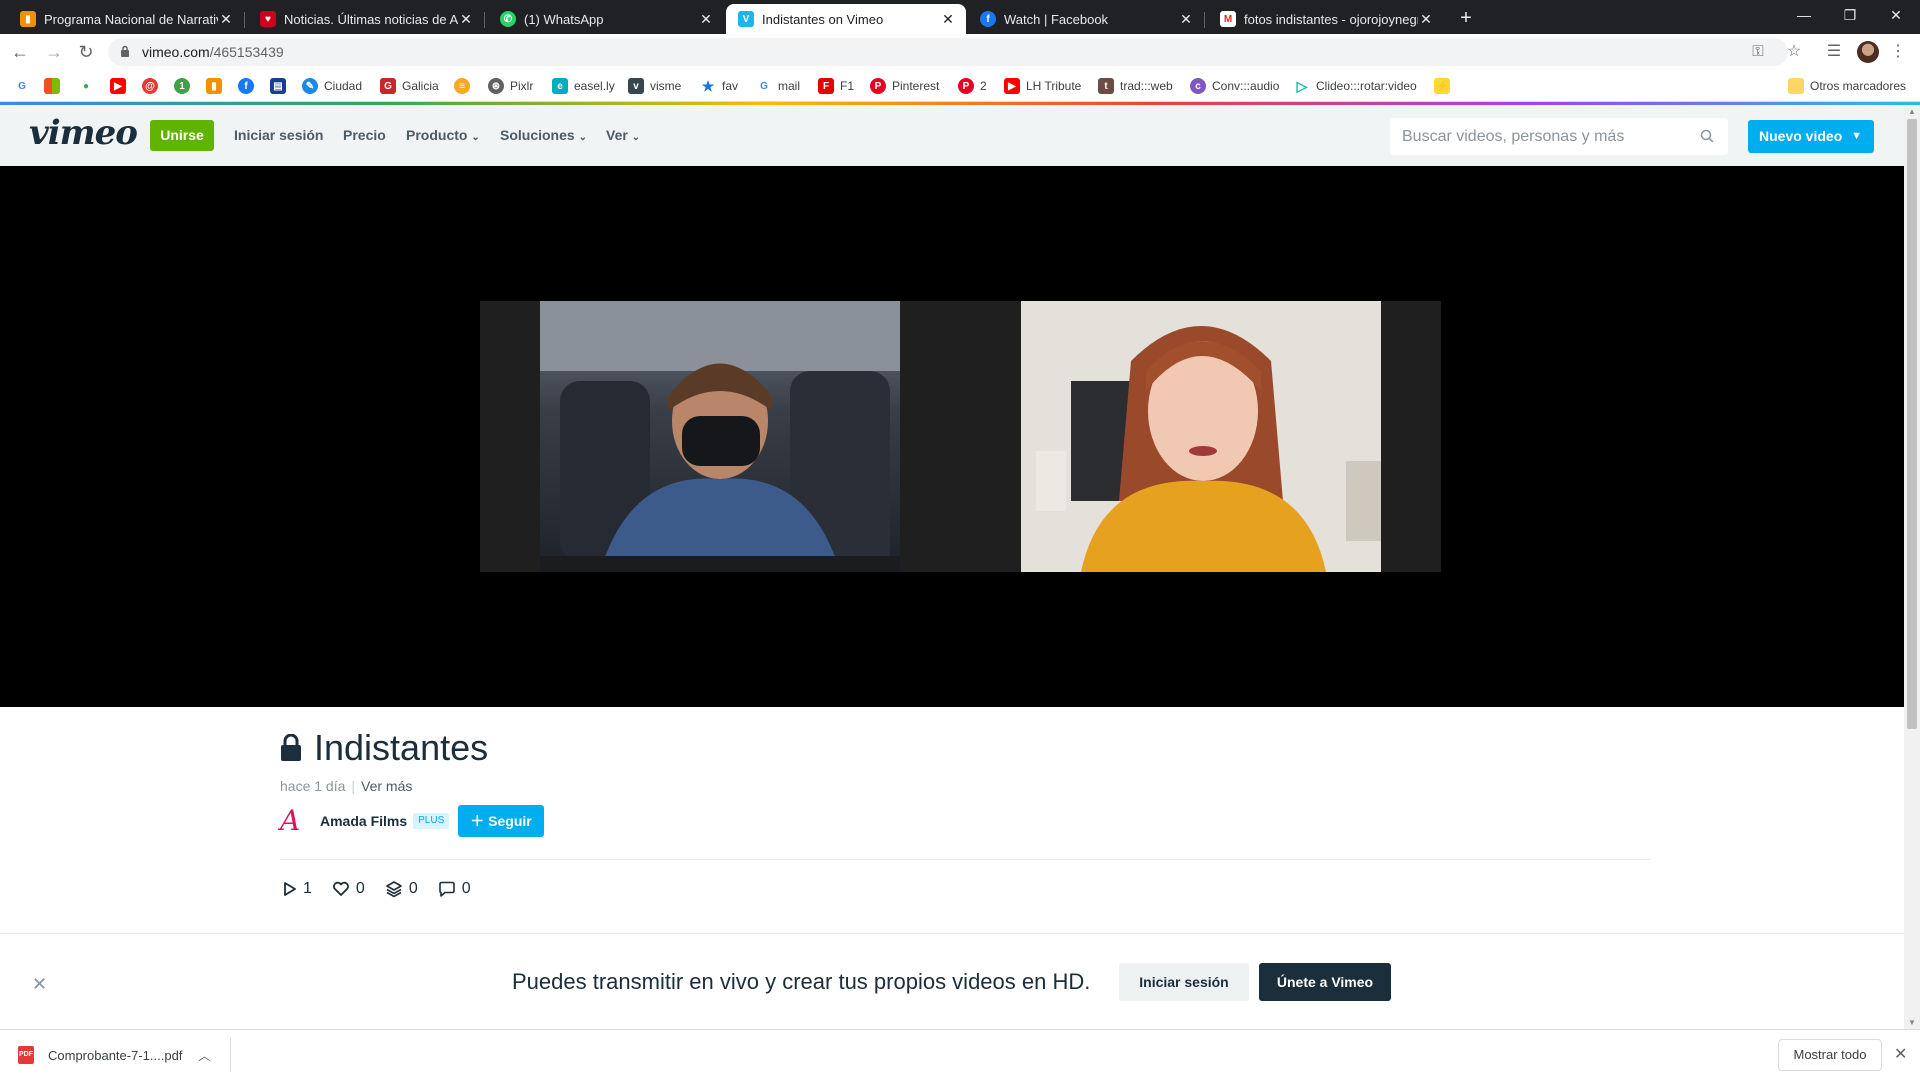 Image resolution: width=1920 pixels, height=1080 pixels. What do you see at coordinates (182, 135) in the screenshot?
I see `join-button: Unirse` at bounding box center [182, 135].